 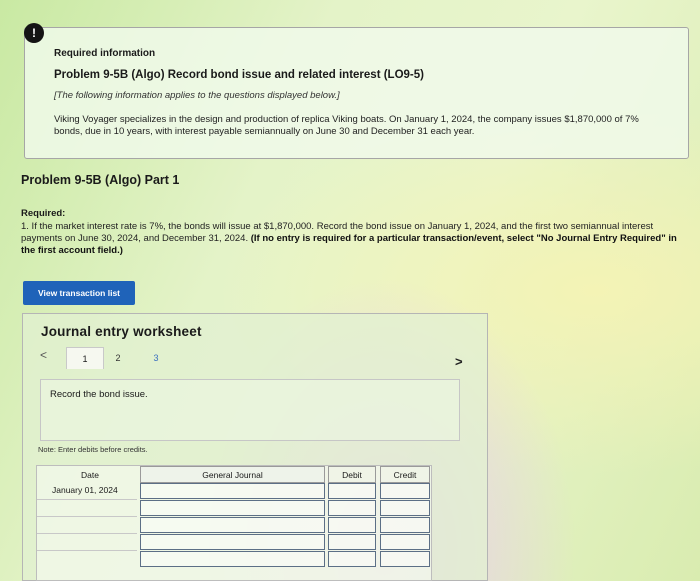 What do you see at coordinates (43, 355) in the screenshot?
I see `chevron-left-icon: <` at bounding box center [43, 355].